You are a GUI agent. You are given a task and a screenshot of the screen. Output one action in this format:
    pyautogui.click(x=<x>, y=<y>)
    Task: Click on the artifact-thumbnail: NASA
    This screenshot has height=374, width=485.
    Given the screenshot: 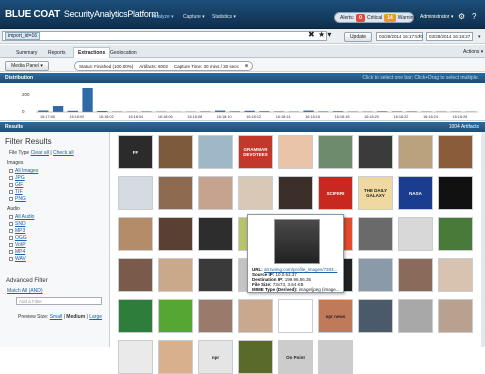 What is the action you would take?
    pyautogui.click(x=415, y=193)
    